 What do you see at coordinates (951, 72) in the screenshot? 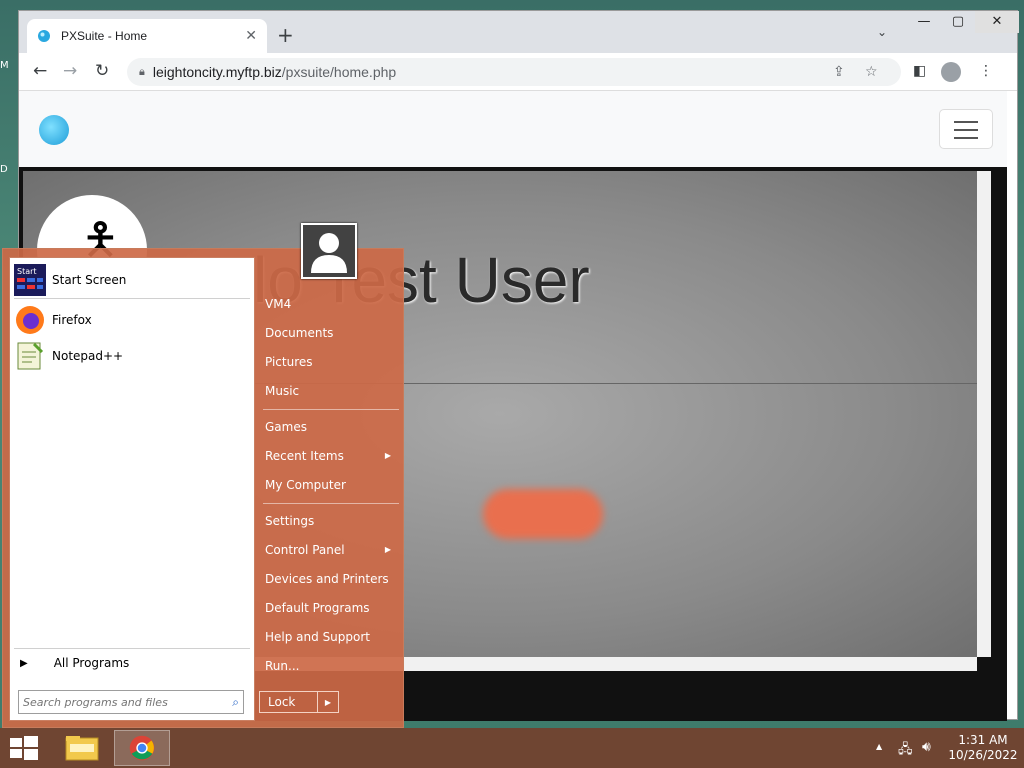
I see `profile-avatar-icon` at bounding box center [951, 72].